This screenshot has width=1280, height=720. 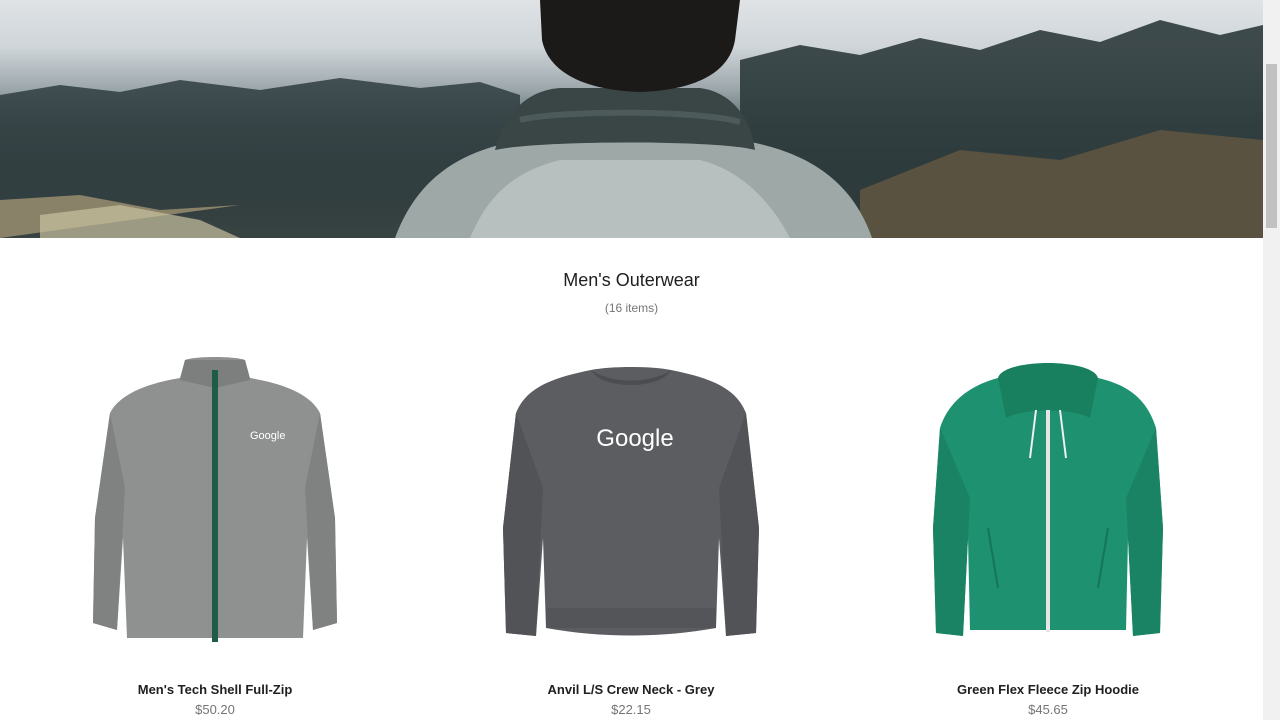 What do you see at coordinates (1048, 498) in the screenshot?
I see `product-image` at bounding box center [1048, 498].